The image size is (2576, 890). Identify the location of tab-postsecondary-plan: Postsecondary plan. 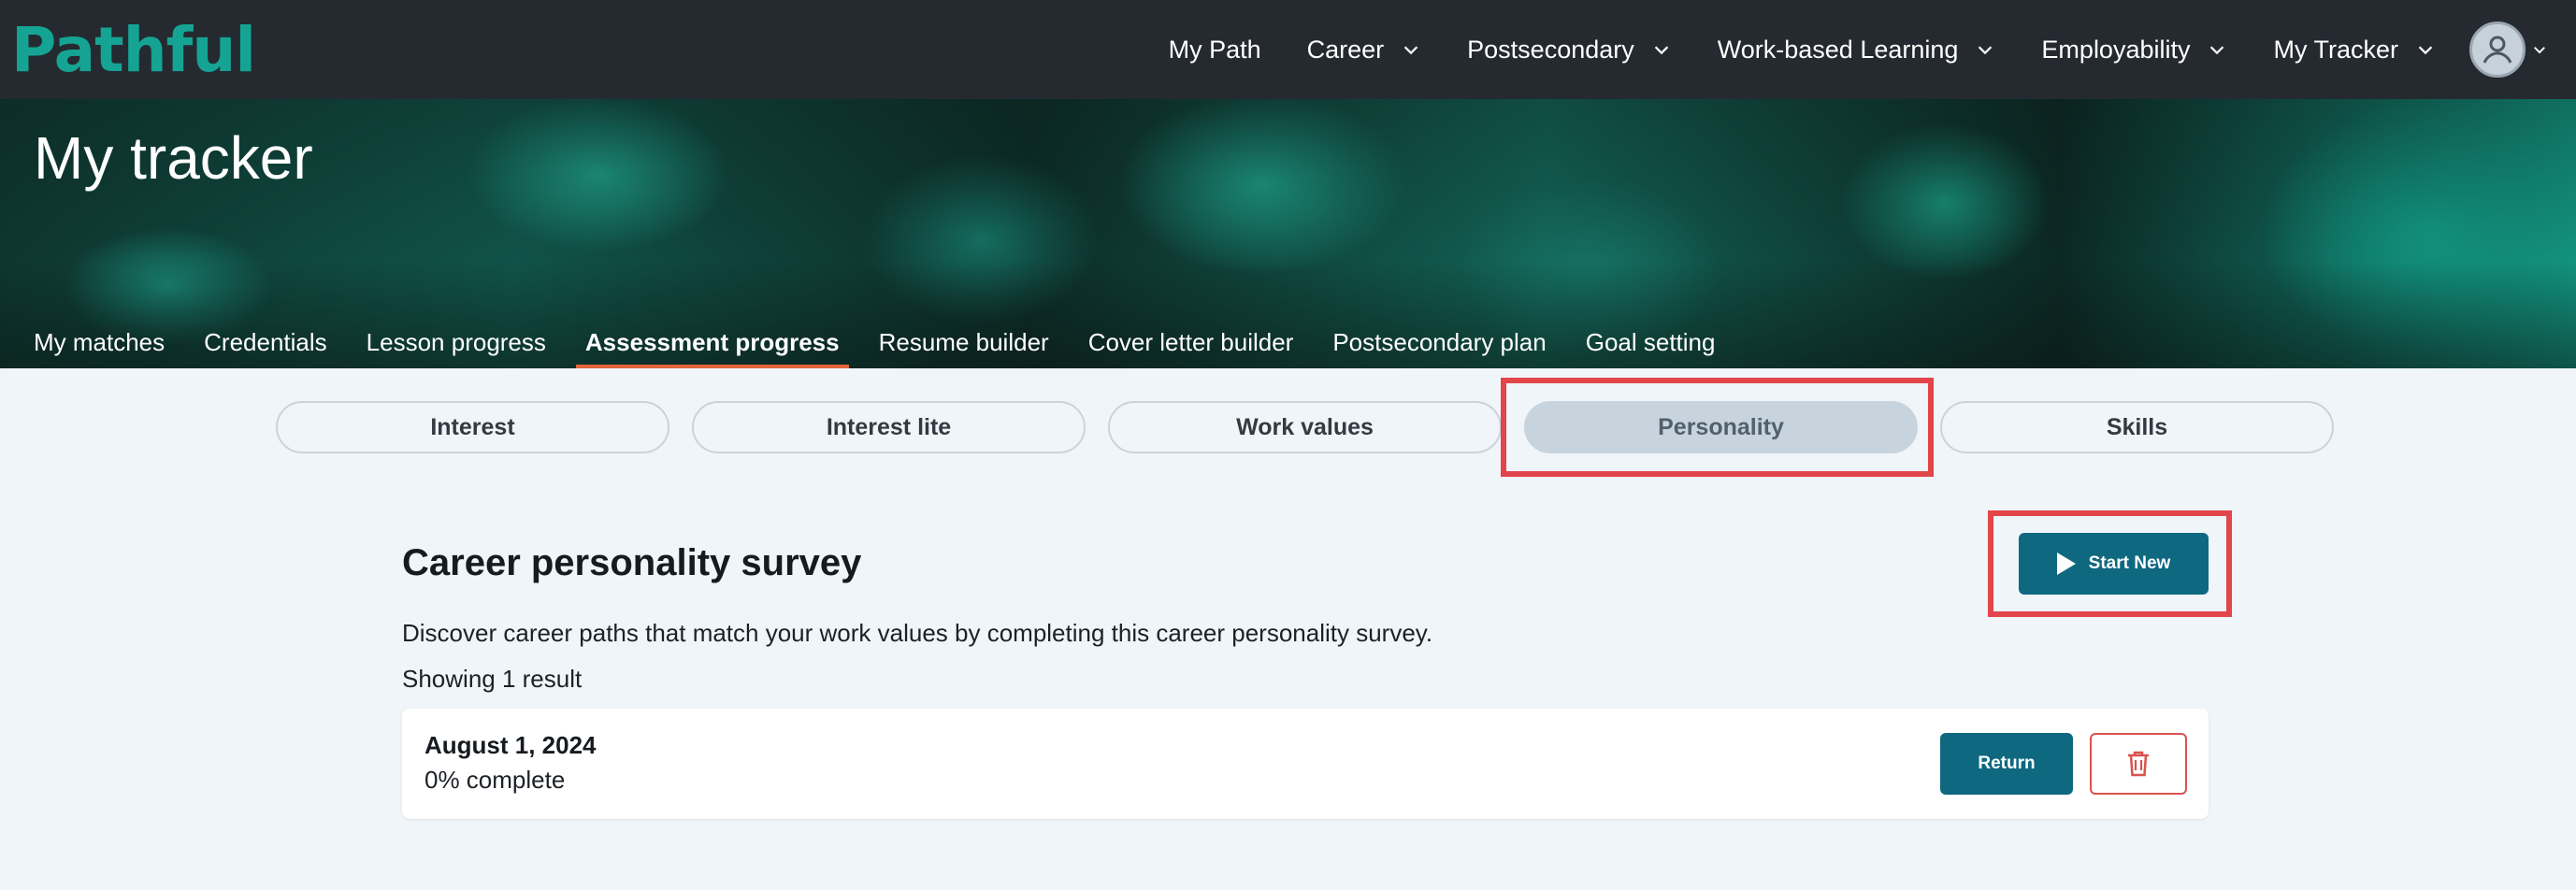
(1439, 342).